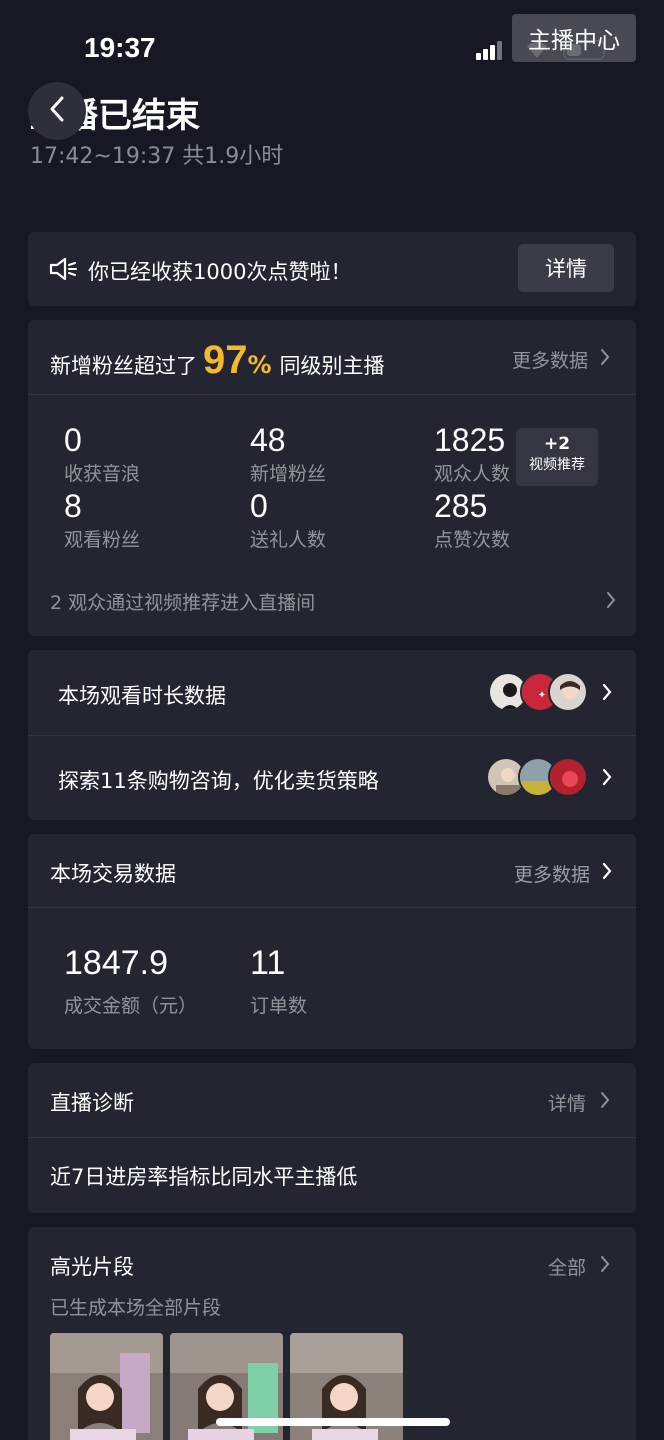 Image resolution: width=664 pixels, height=1440 pixels. I want to click on metric-viewers: 1825 观众人数, so click(472, 454).